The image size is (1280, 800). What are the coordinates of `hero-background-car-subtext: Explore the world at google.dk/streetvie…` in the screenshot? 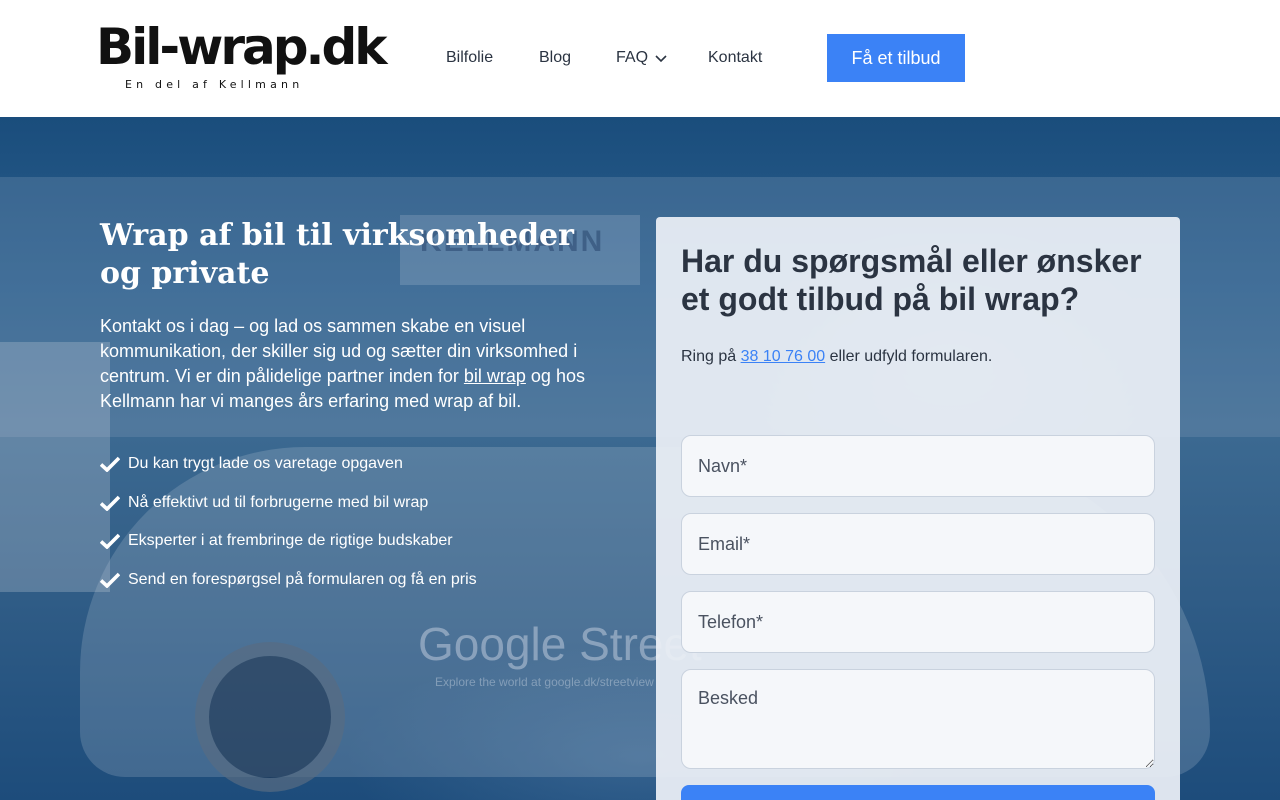 It's located at (544, 682).